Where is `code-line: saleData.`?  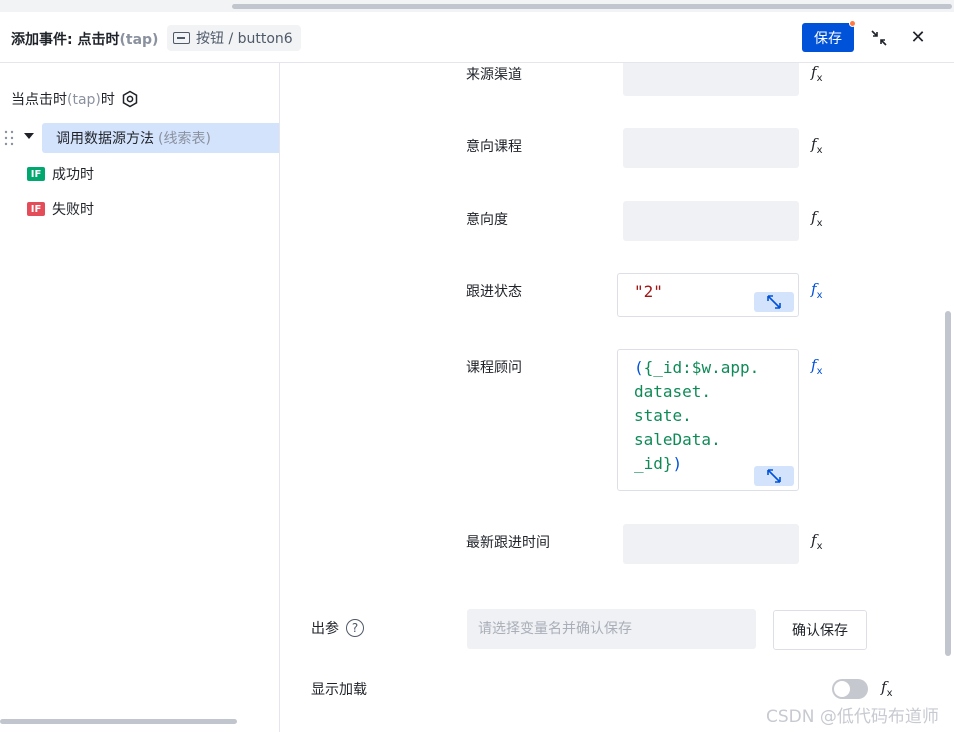
code-line: saleData. is located at coordinates (677, 439).